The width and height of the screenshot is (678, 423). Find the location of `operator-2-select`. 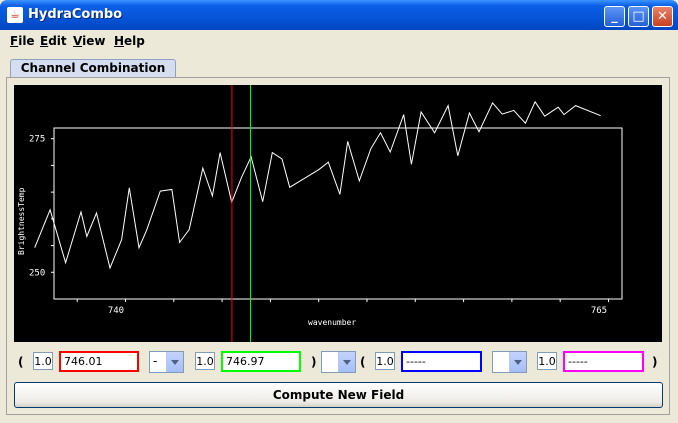

operator-2-select is located at coordinates (338, 362).